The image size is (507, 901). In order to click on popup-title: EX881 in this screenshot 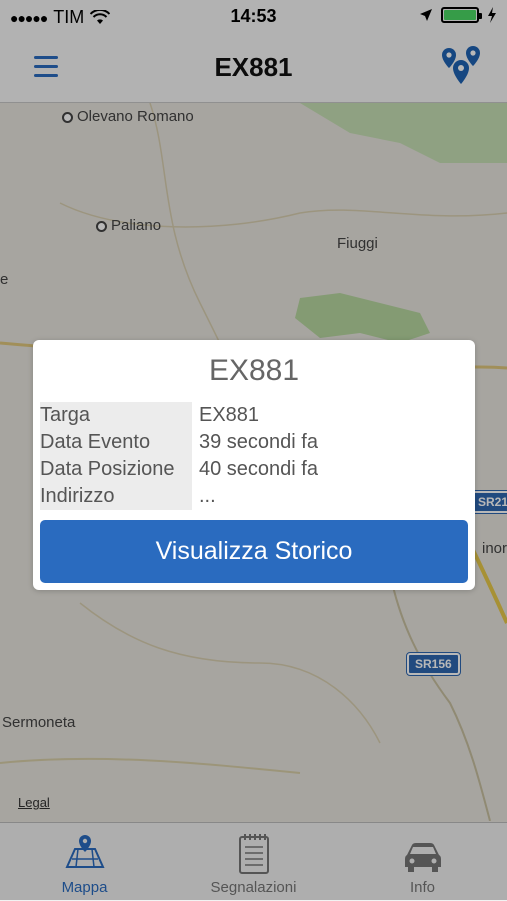, I will do `click(254, 370)`.